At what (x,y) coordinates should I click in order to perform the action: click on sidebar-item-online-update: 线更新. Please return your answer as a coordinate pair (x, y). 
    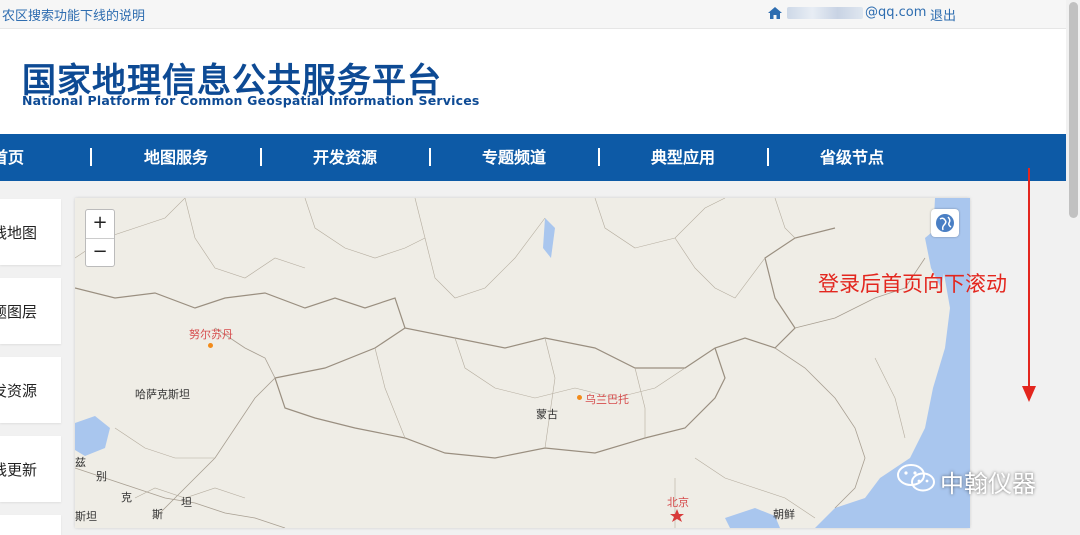
    Looking at the image, I should click on (30, 469).